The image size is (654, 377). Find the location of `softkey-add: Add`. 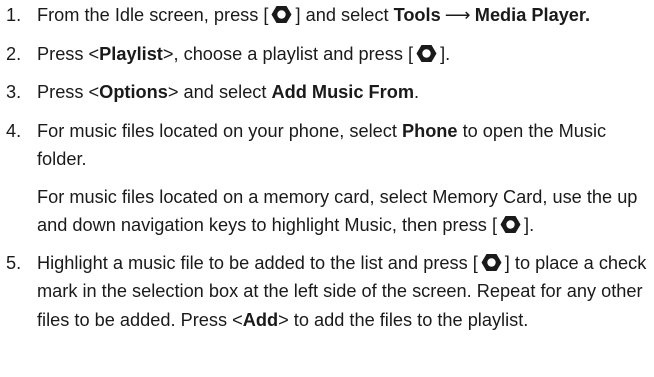

softkey-add: Add is located at coordinates (260, 319).